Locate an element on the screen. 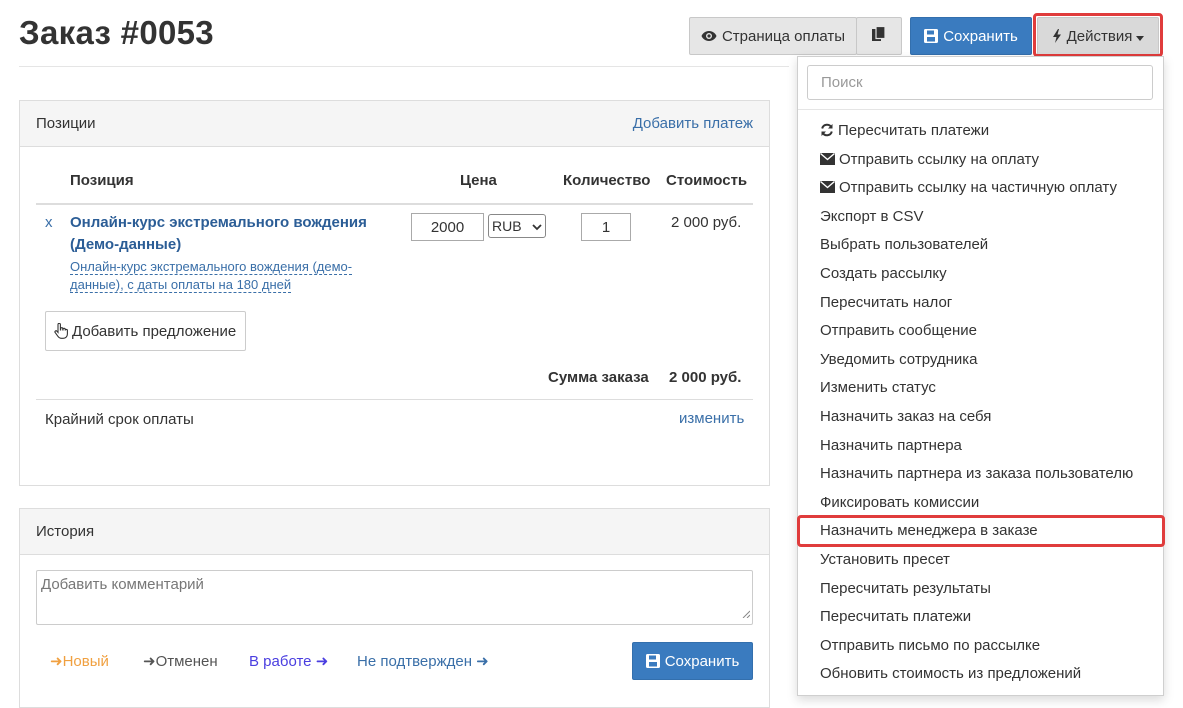 The height and width of the screenshot is (708, 1183). refresh-icon is located at coordinates (827, 130).